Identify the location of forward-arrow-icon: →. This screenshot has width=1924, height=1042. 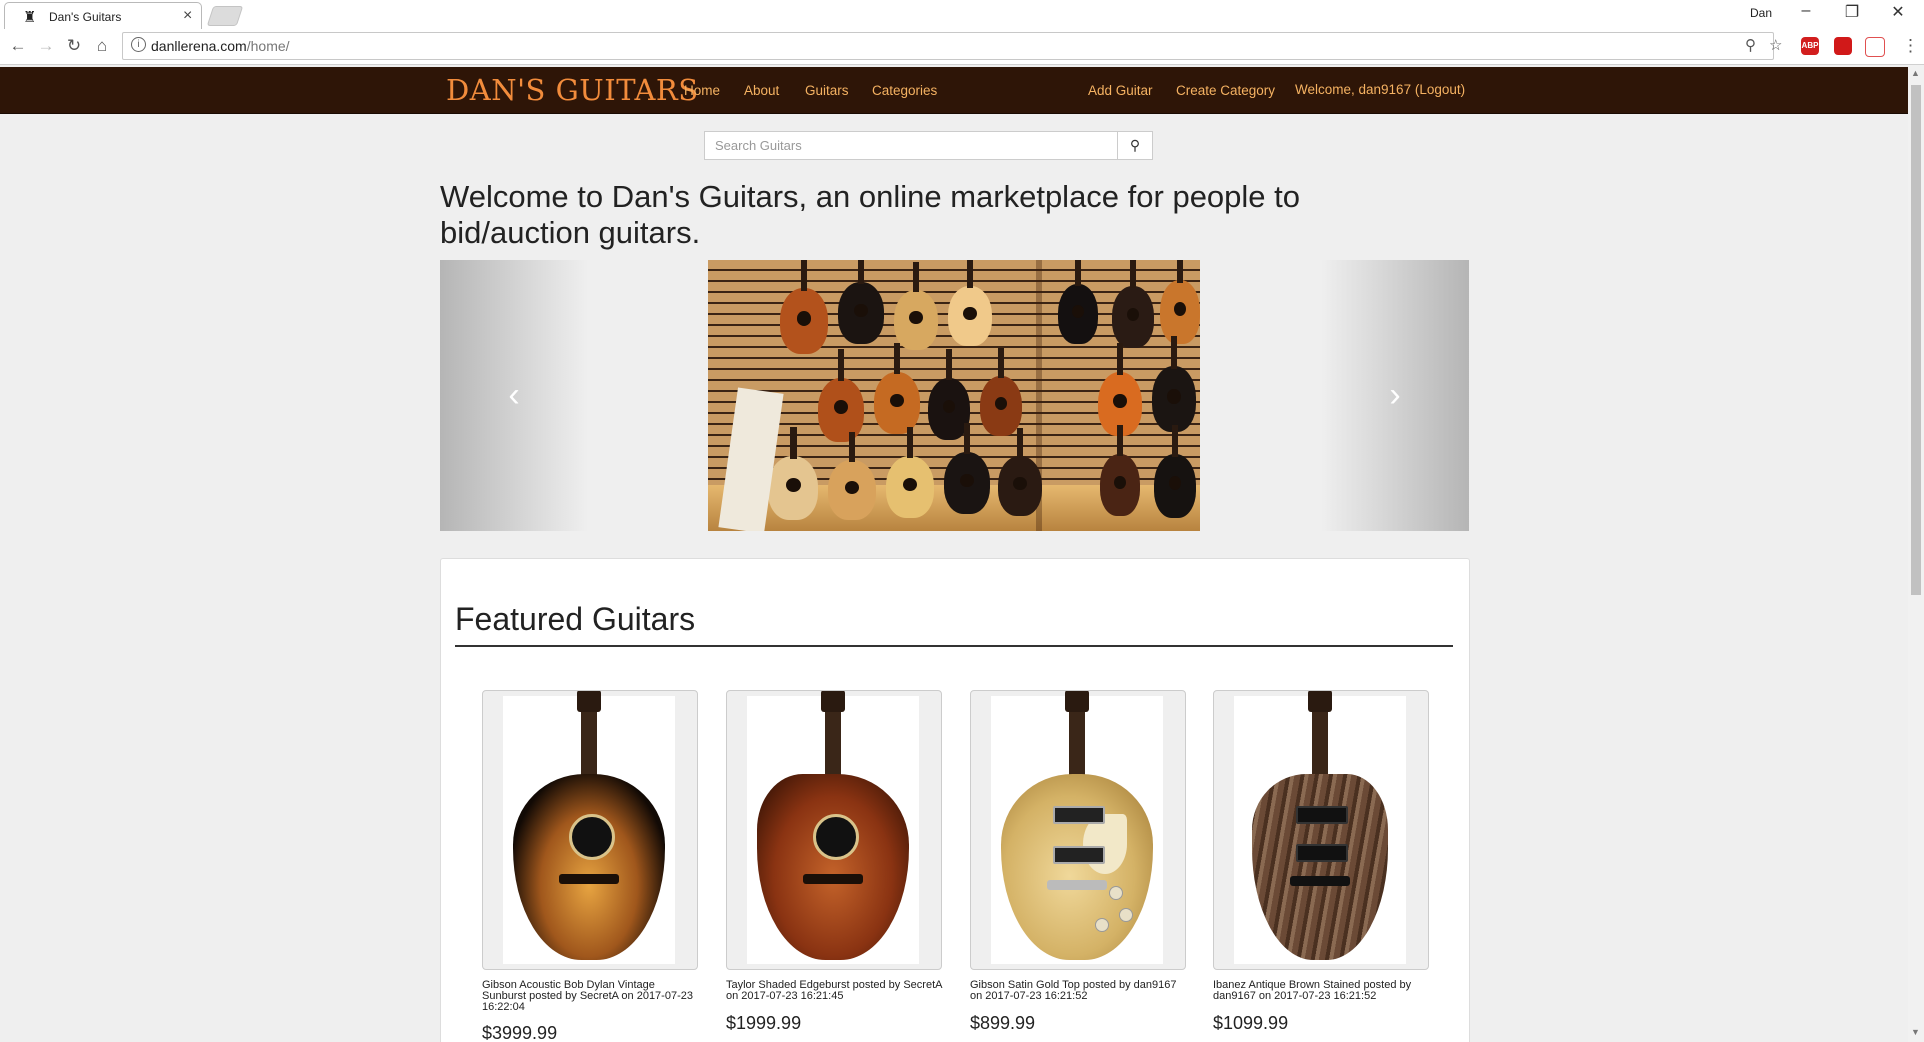
(46, 46).